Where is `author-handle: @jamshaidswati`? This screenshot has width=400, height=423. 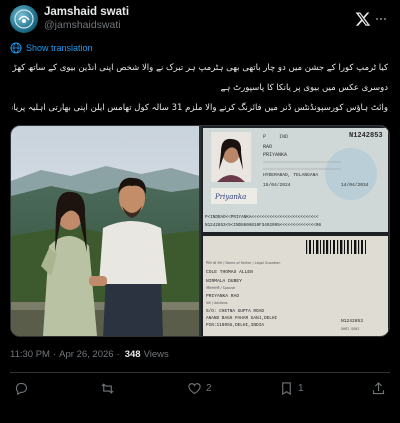 author-handle: @jamshaidswati is located at coordinates (199, 25).